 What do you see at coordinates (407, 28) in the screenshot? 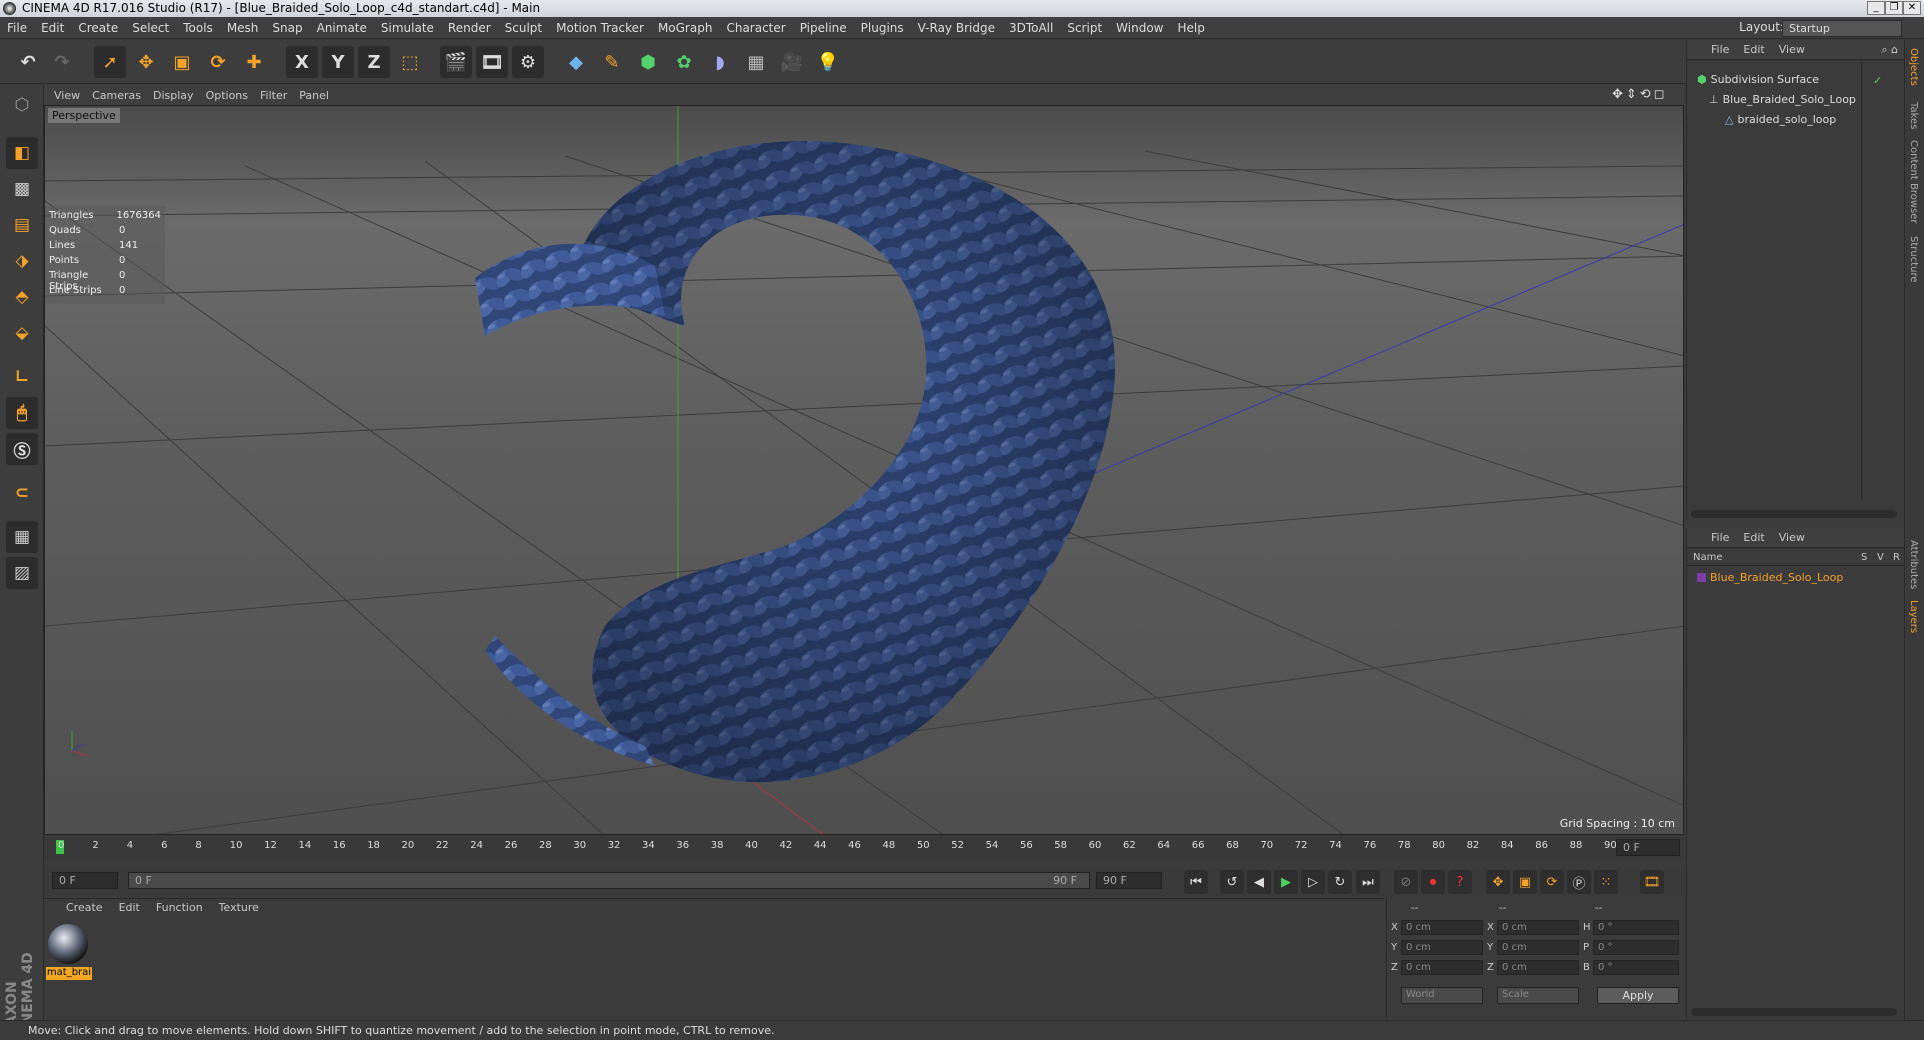
I see `menu-simulate: Simulate` at bounding box center [407, 28].